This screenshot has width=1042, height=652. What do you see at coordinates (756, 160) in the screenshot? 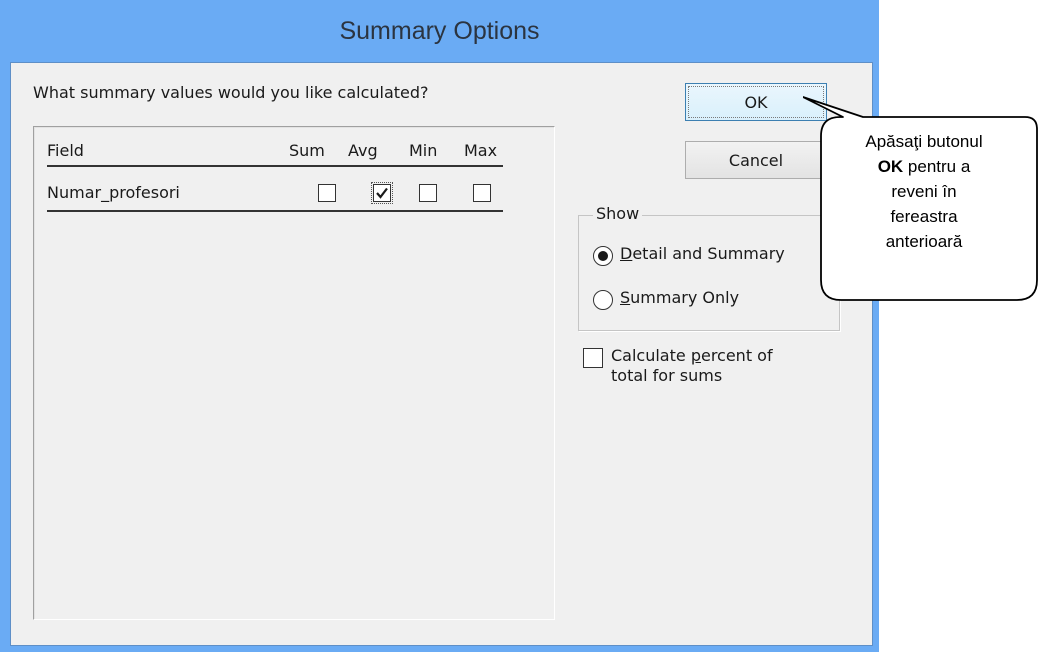
I see `cancel-button-label: Cancel` at bounding box center [756, 160].